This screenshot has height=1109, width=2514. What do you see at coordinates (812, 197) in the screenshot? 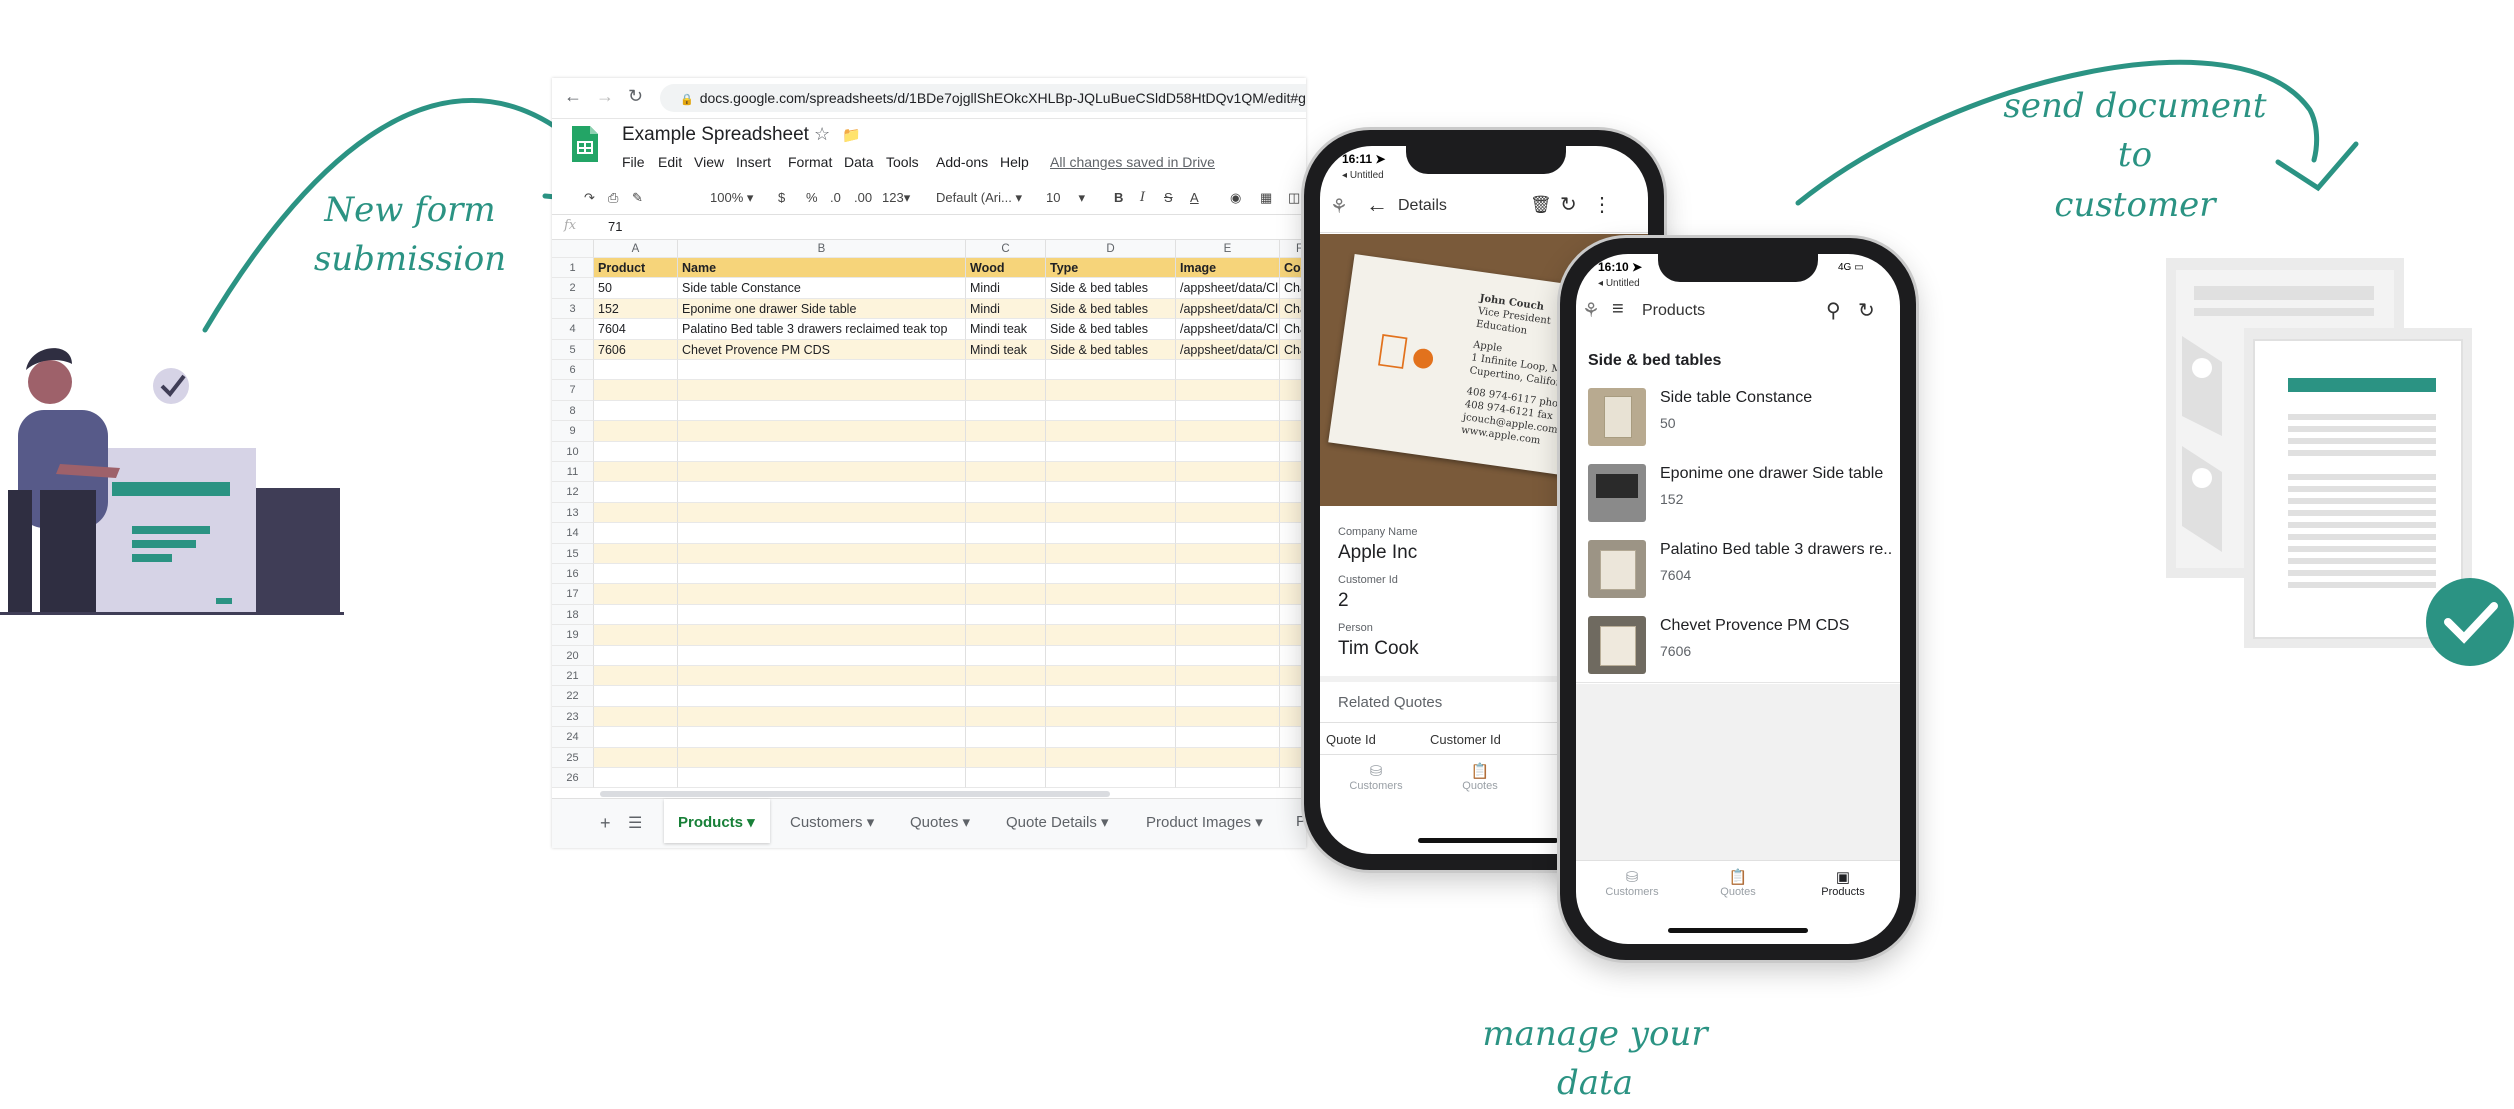
I see `percent-button: %` at bounding box center [812, 197].